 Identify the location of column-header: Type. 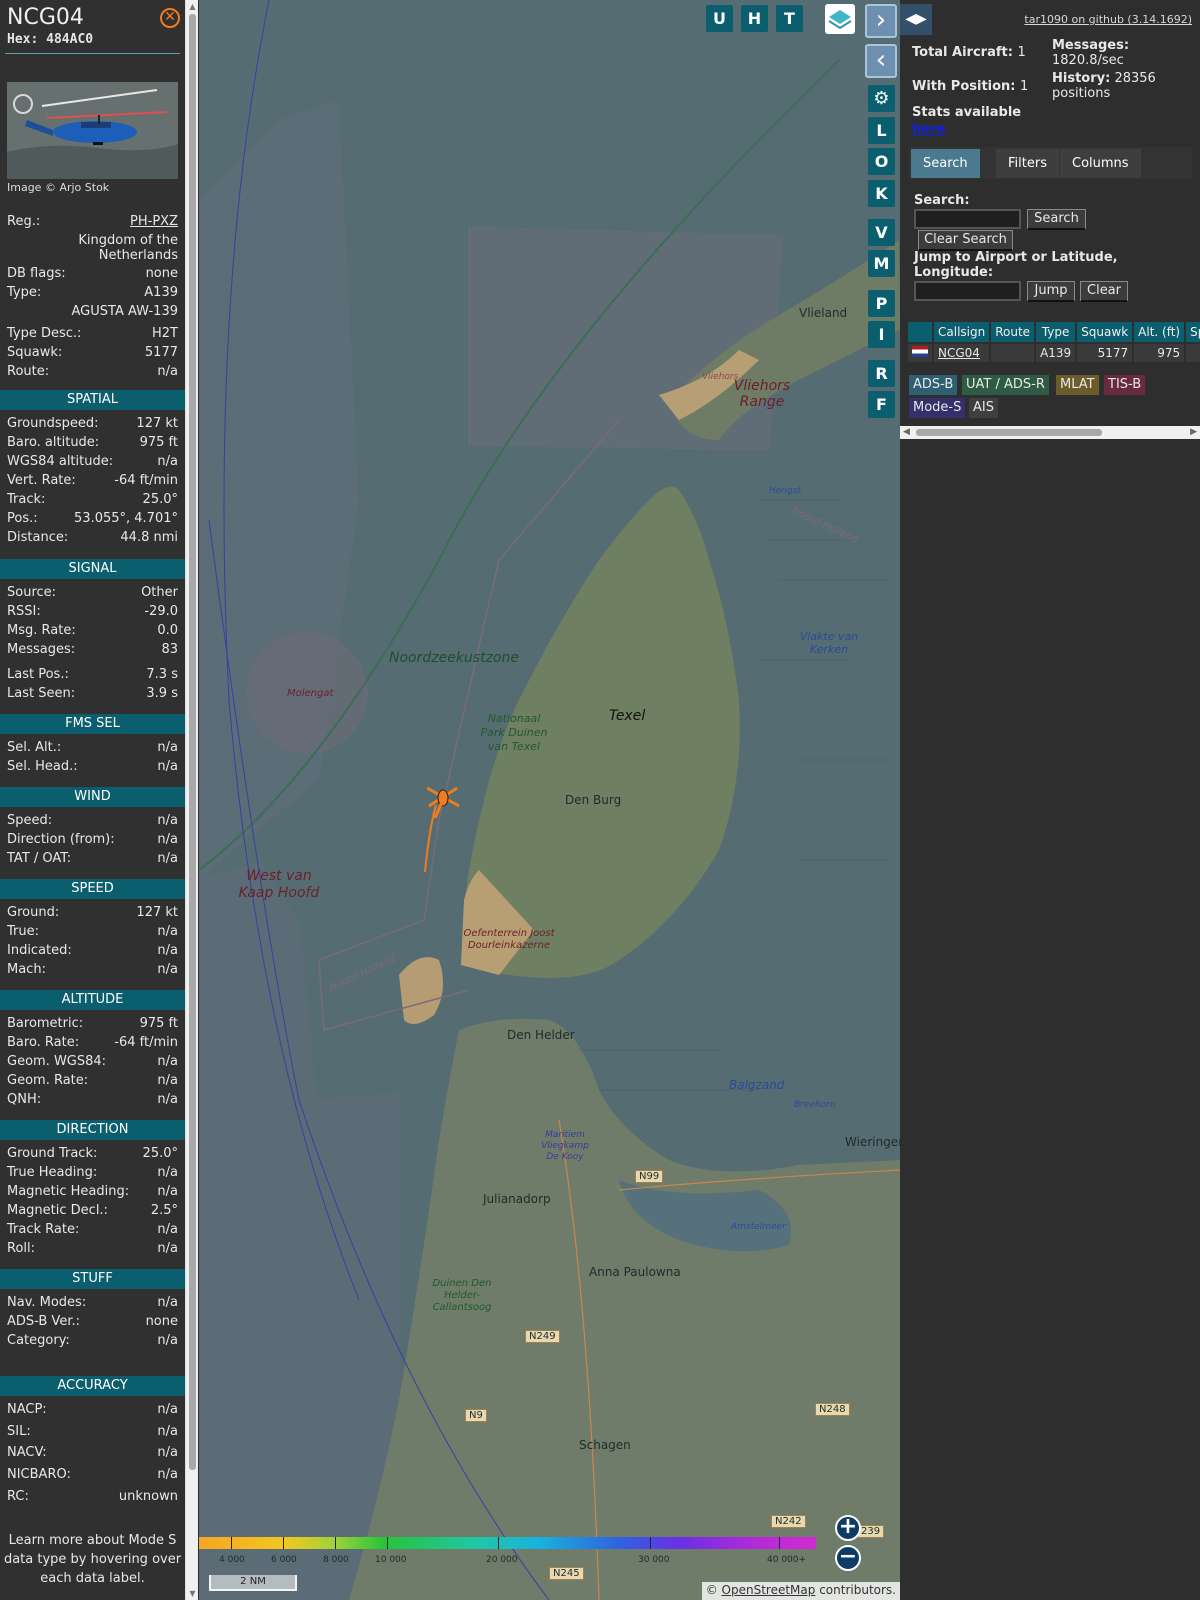
(1056, 332).